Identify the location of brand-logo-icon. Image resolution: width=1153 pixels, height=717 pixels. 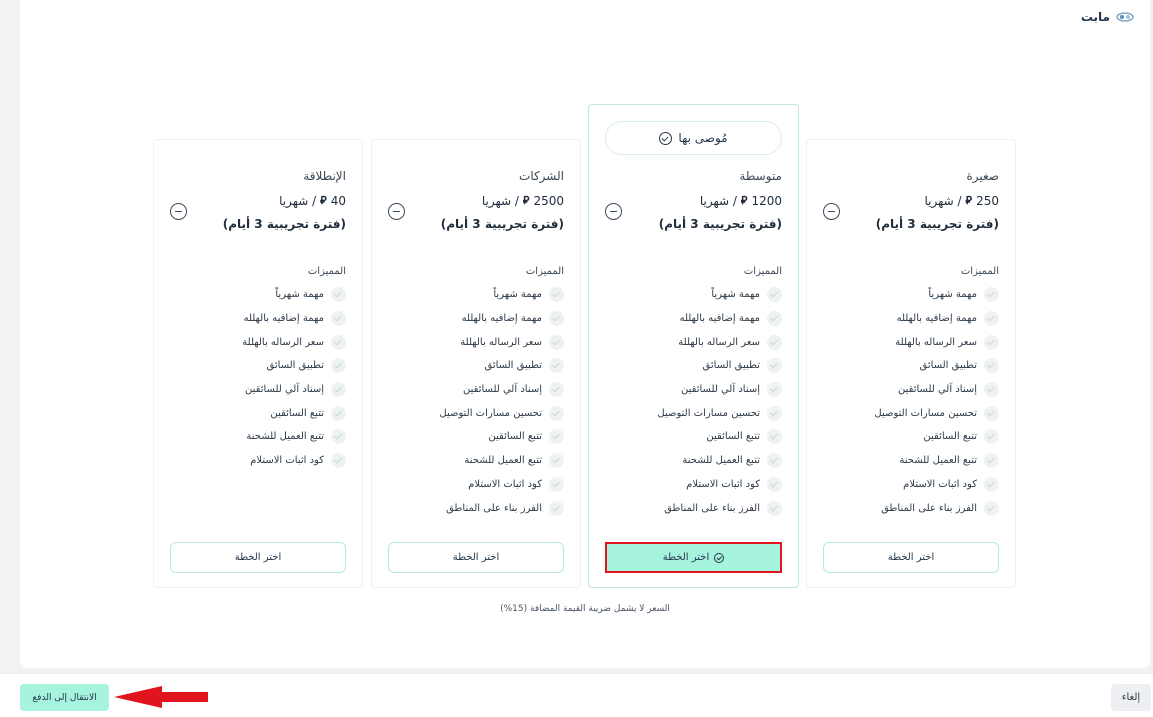
(1125, 17).